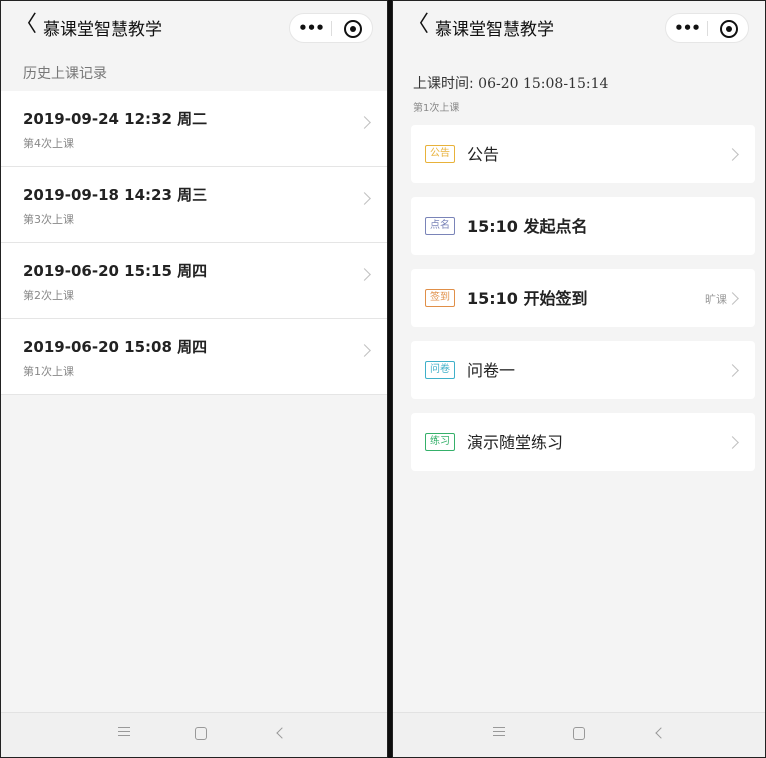  What do you see at coordinates (115, 271) in the screenshot?
I see `history-date: 2019-06-20 15:15 周四` at bounding box center [115, 271].